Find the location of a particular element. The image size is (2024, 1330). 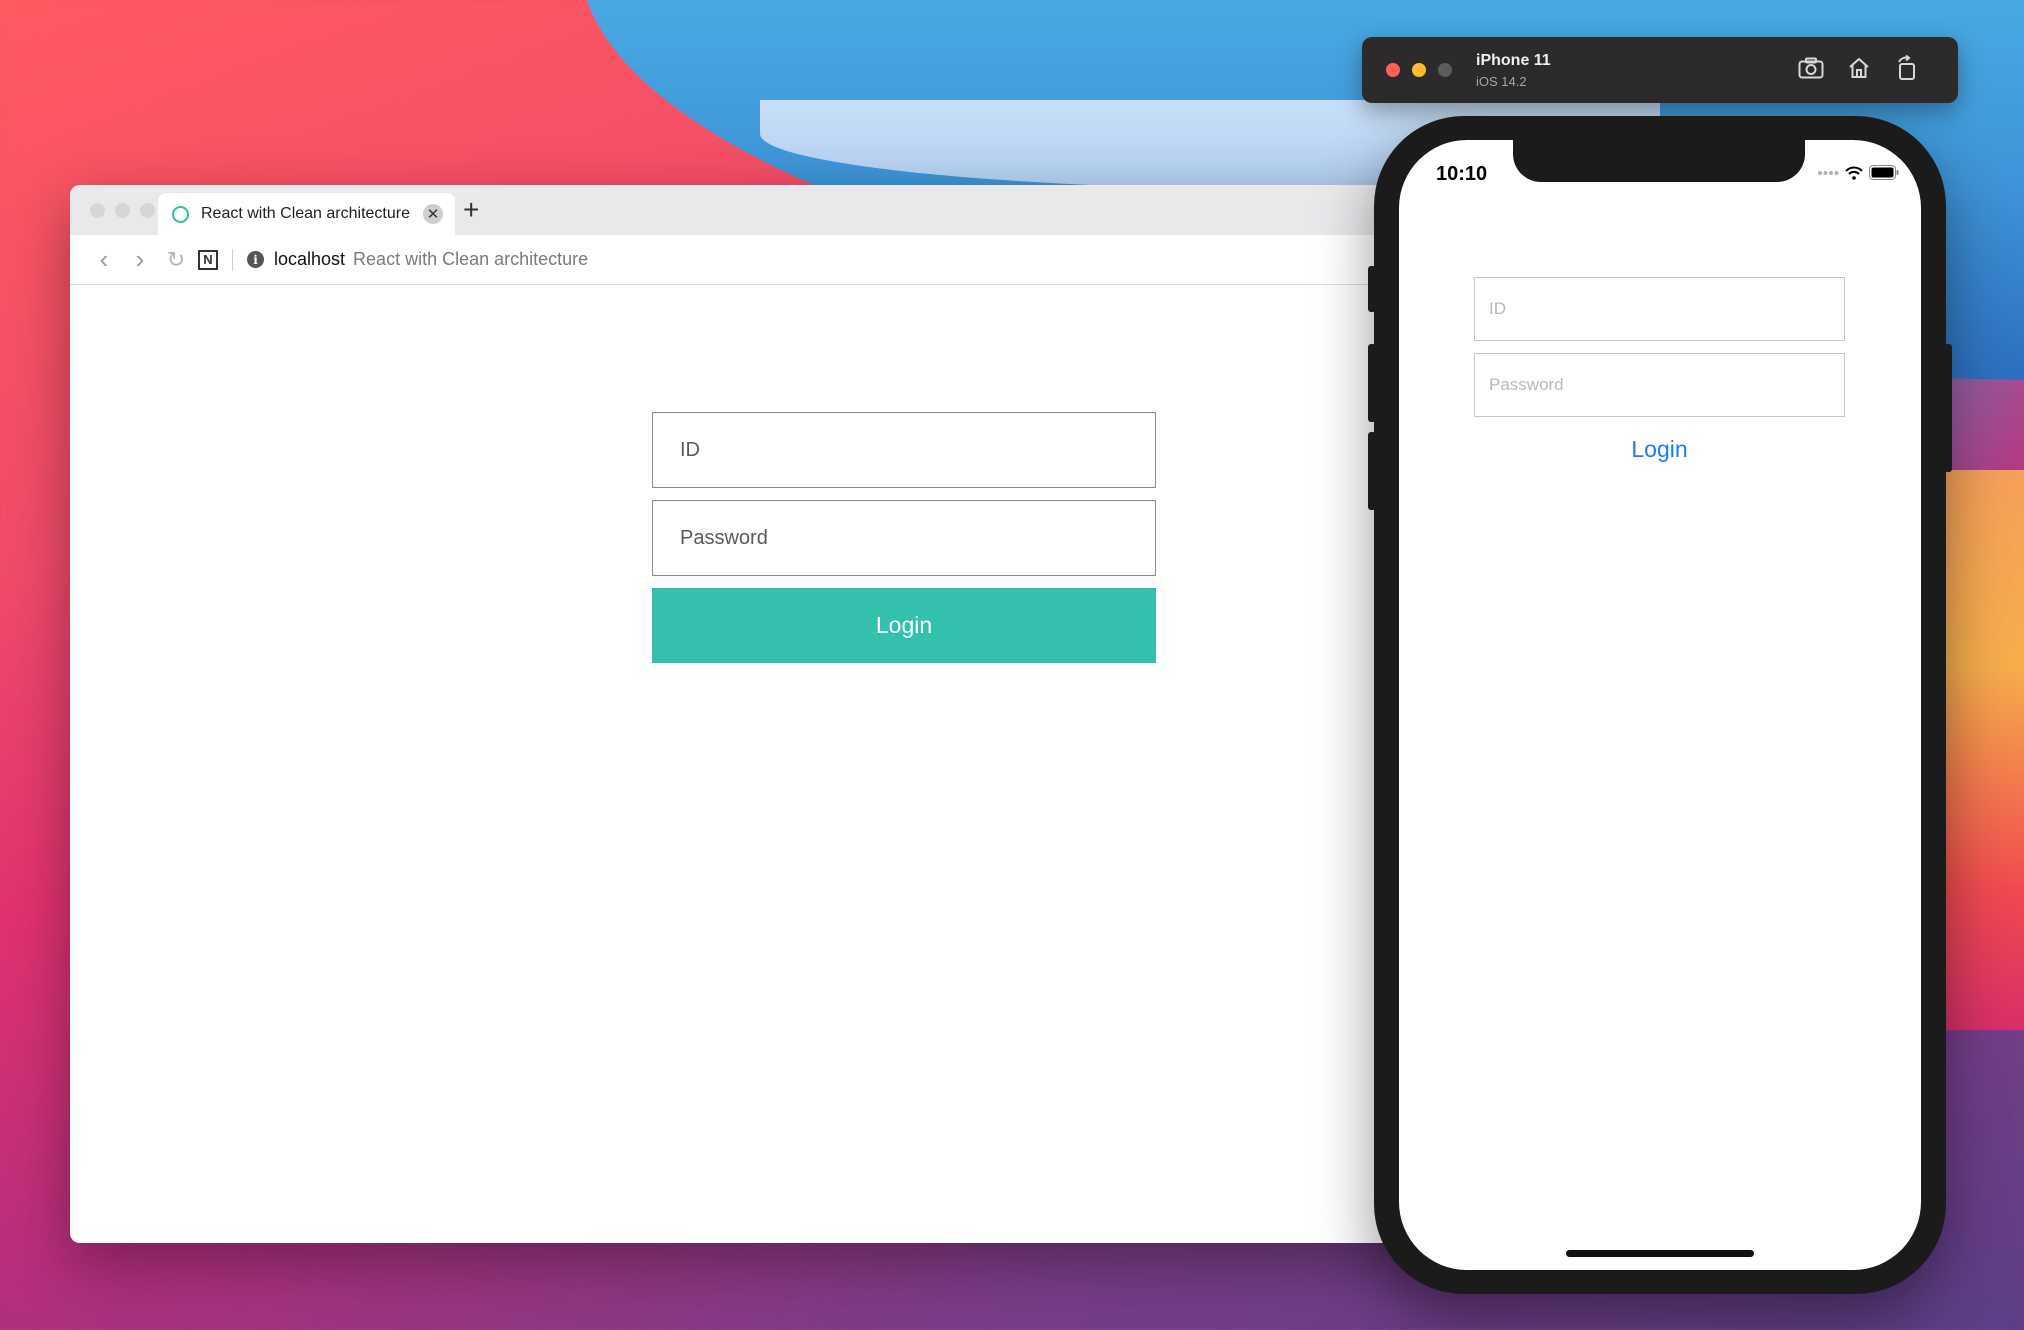

rotate-icon is located at coordinates (1907, 68).